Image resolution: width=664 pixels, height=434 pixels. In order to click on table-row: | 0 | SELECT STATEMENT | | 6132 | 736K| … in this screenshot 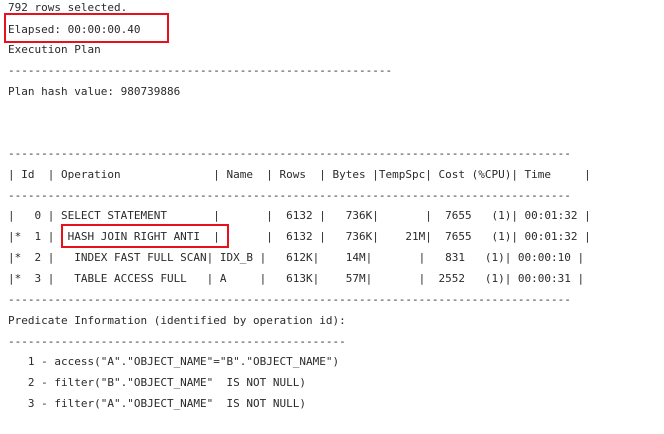, I will do `click(299, 215)`.